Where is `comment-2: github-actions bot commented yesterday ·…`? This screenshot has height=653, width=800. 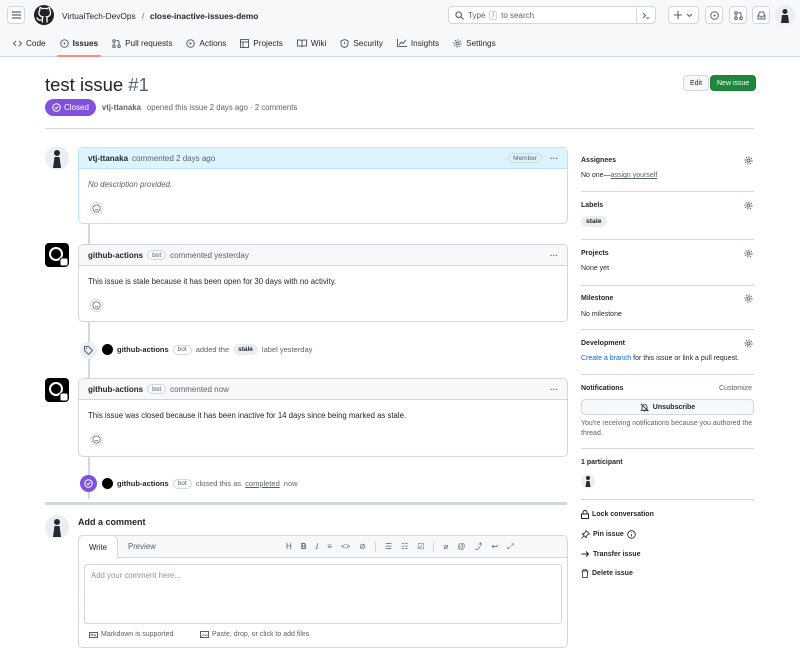
comment-2: github-actions bot commented yesterday ·… is located at coordinates (323, 283).